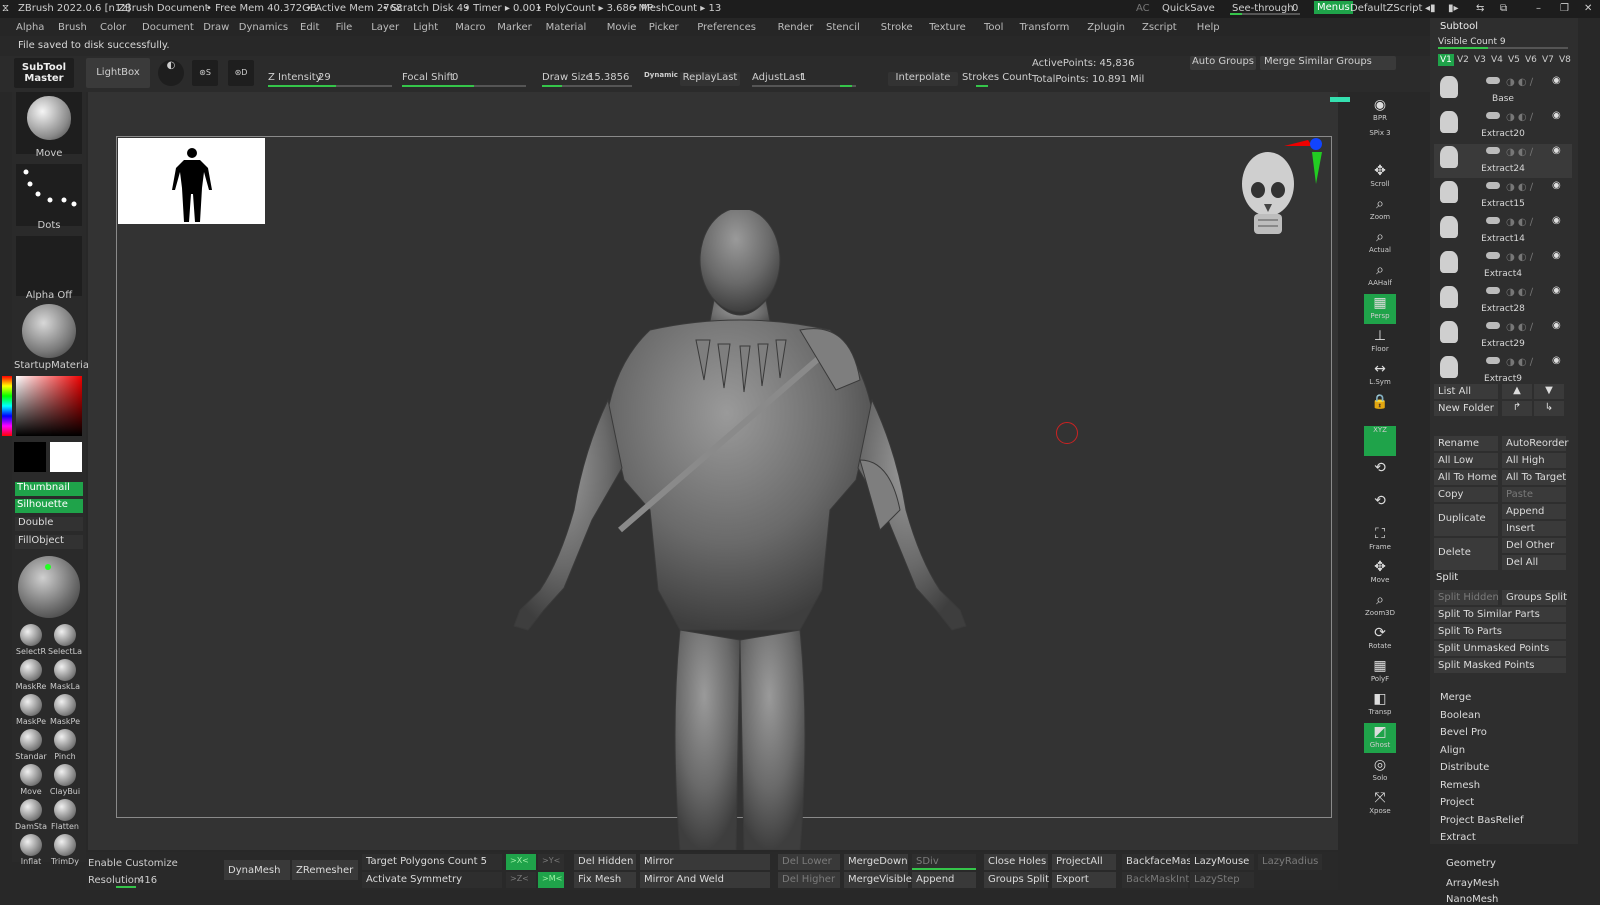 The width and height of the screenshot is (1600, 905). What do you see at coordinates (1333, 7) in the screenshot?
I see `menus-toggle: Menus` at bounding box center [1333, 7].